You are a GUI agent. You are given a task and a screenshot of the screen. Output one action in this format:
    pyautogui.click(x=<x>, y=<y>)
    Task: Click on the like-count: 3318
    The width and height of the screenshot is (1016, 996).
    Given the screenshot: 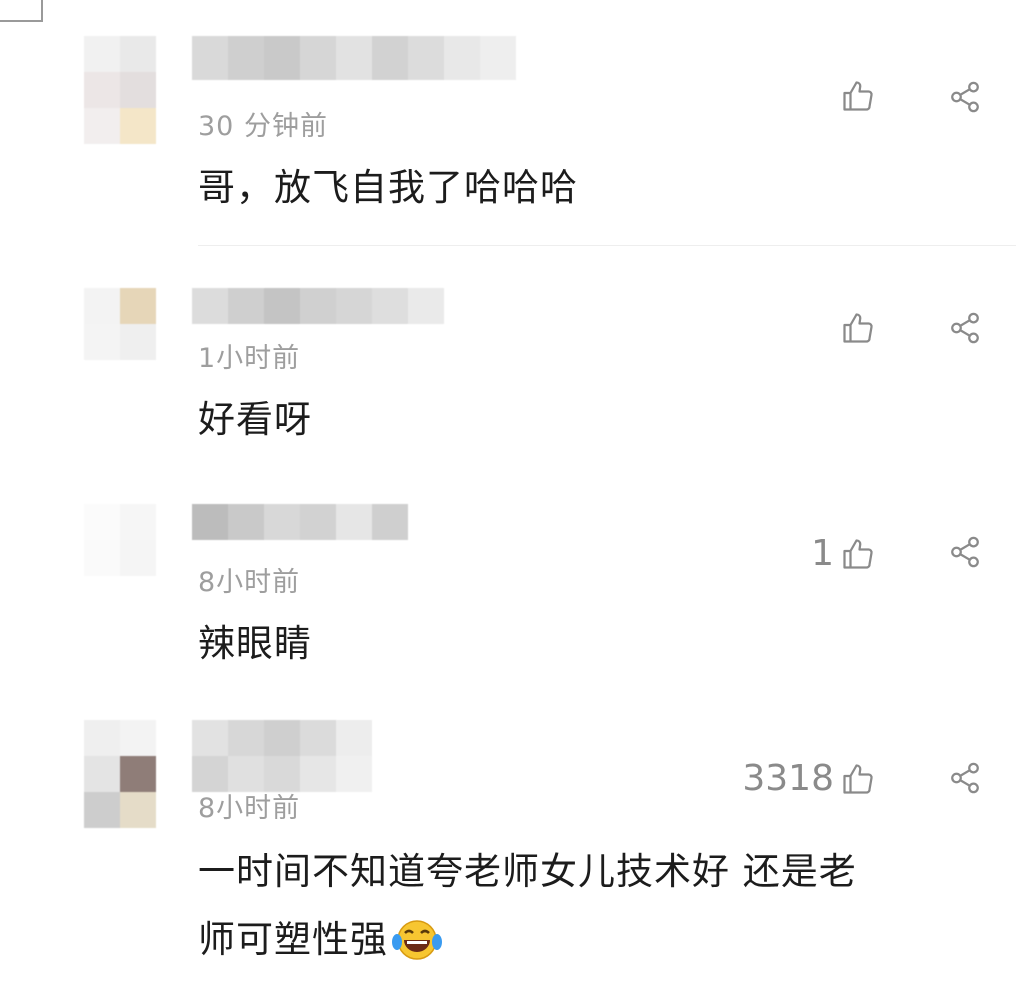 What is the action you would take?
    pyautogui.click(x=788, y=778)
    